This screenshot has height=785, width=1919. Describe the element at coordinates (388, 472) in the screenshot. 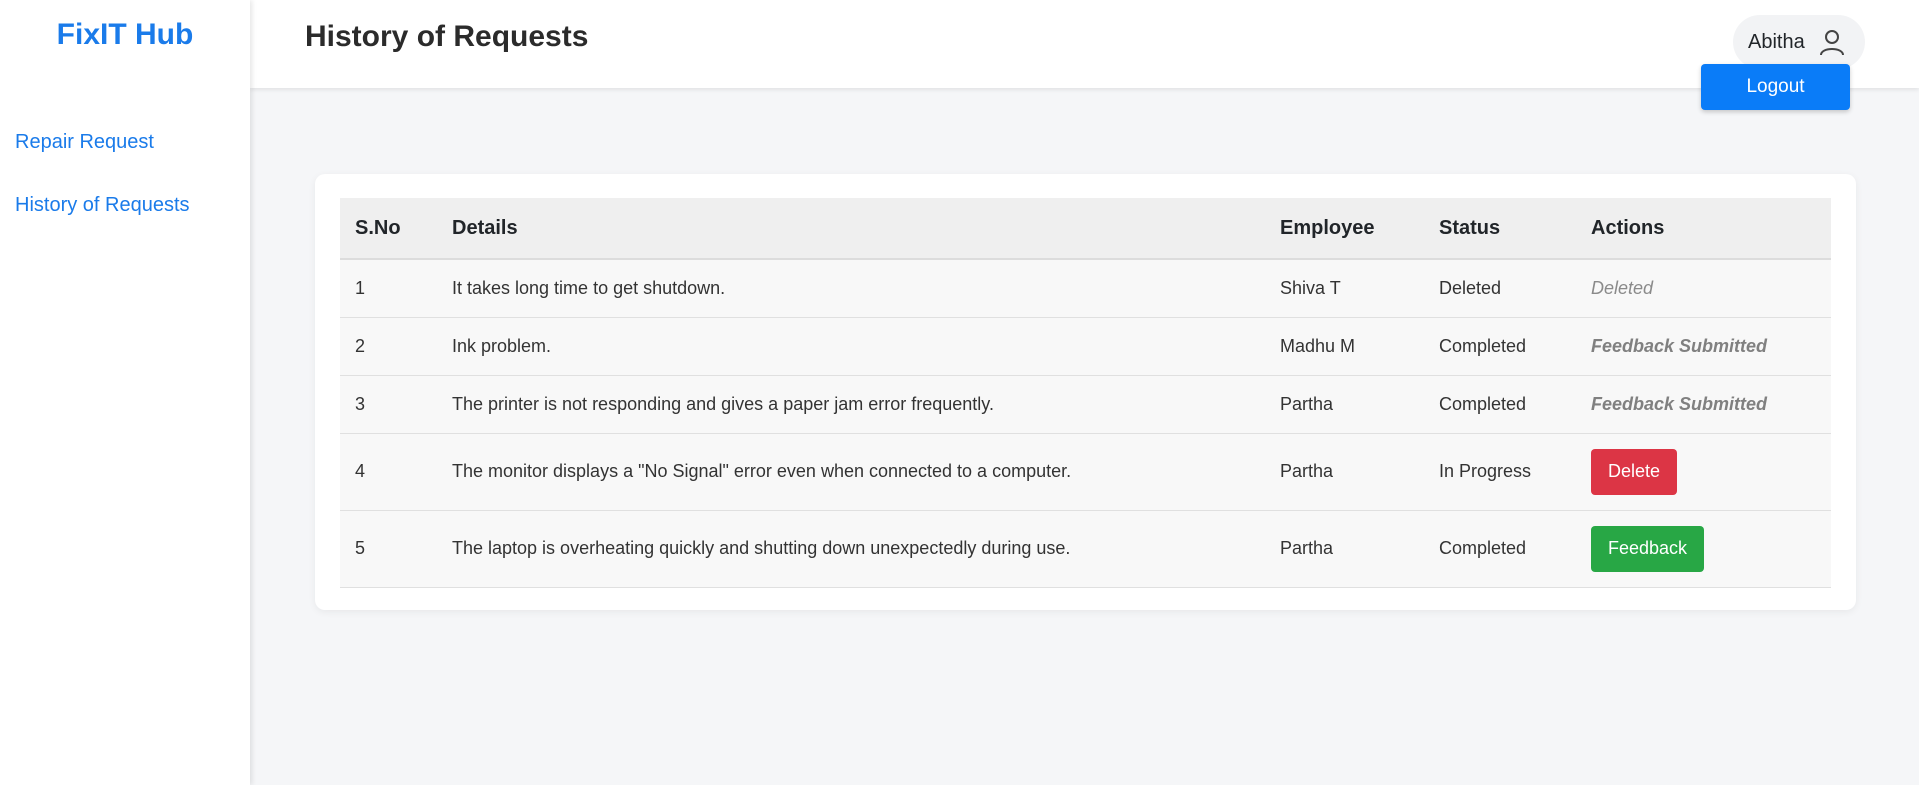

I see `cell-sno: 4` at that location.